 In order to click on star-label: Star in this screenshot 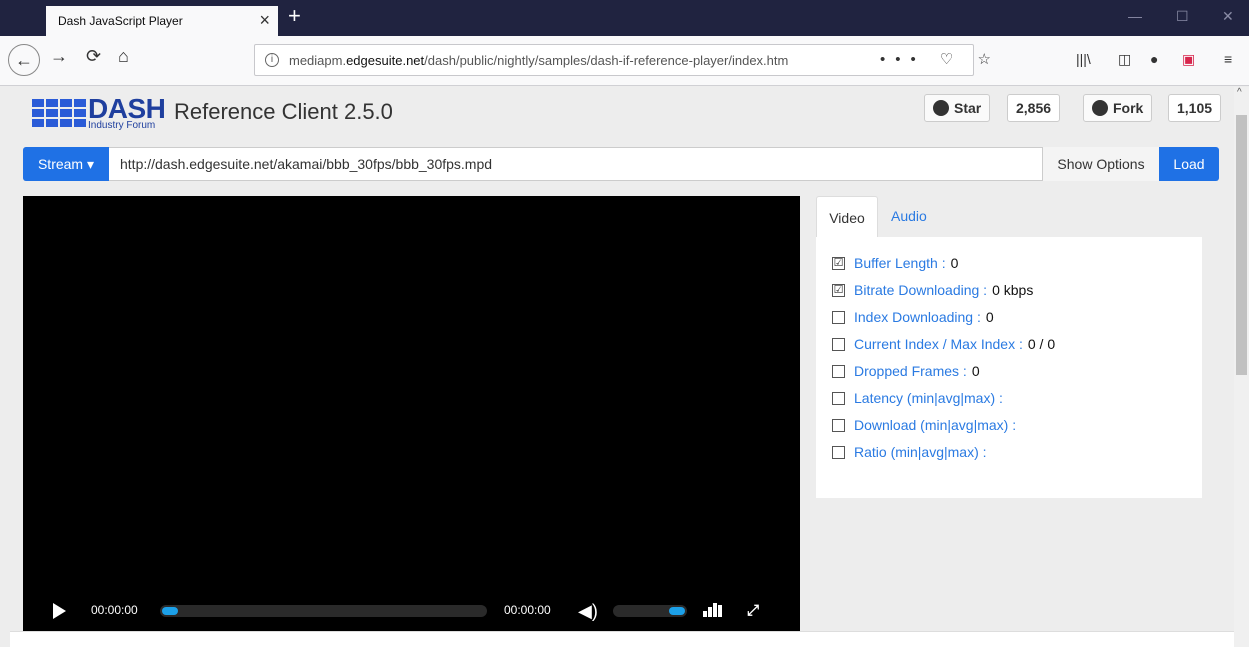, I will do `click(968, 108)`.